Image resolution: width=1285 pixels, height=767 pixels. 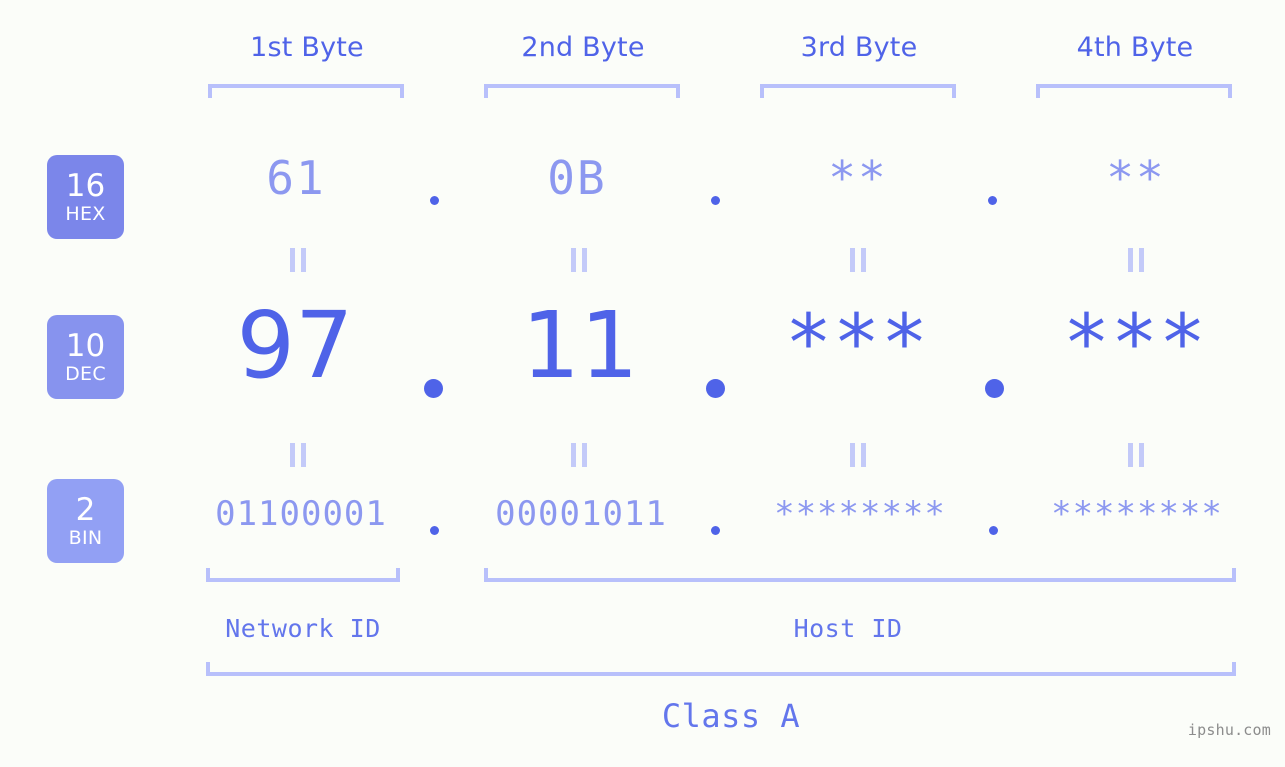 I want to click on bin-byte-3: ********, so click(x=860, y=514).